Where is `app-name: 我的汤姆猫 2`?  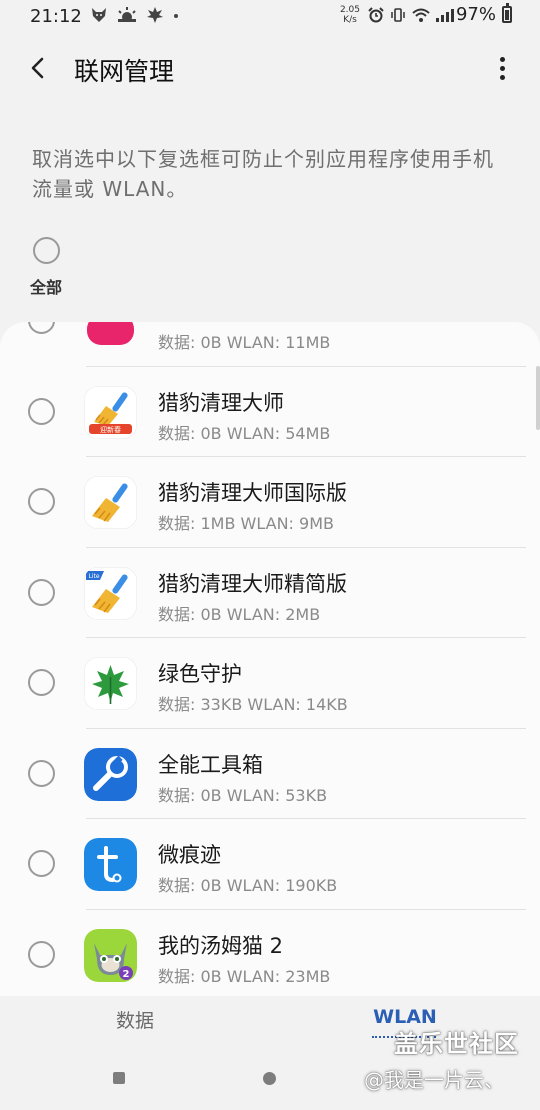
app-name: 我的汤姆猫 2 is located at coordinates (221, 945).